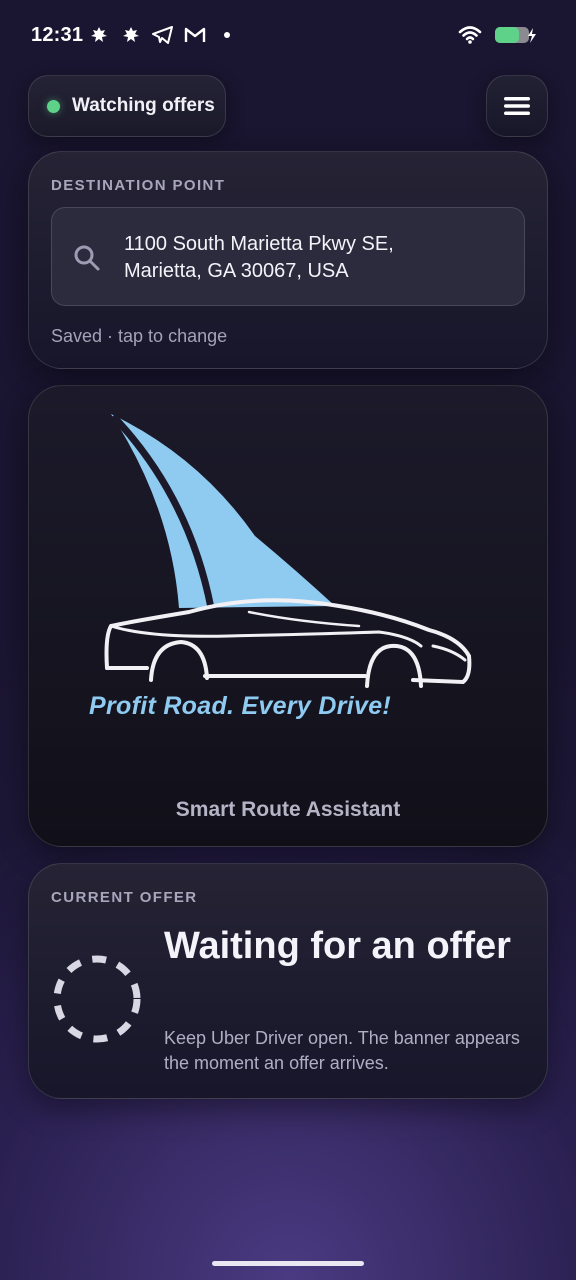  Describe the element at coordinates (124, 897) in the screenshot. I see `offer-section-label: CURRENT OFFER` at that location.